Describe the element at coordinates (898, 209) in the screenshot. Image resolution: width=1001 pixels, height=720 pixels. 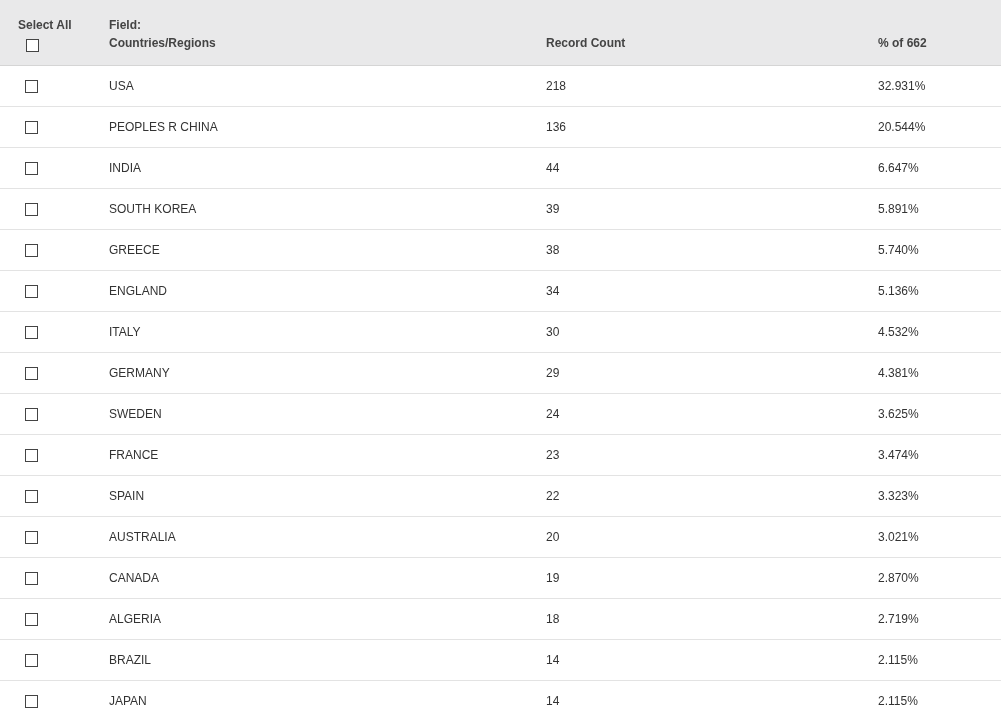
I see `percentage: 5.891%` at that location.